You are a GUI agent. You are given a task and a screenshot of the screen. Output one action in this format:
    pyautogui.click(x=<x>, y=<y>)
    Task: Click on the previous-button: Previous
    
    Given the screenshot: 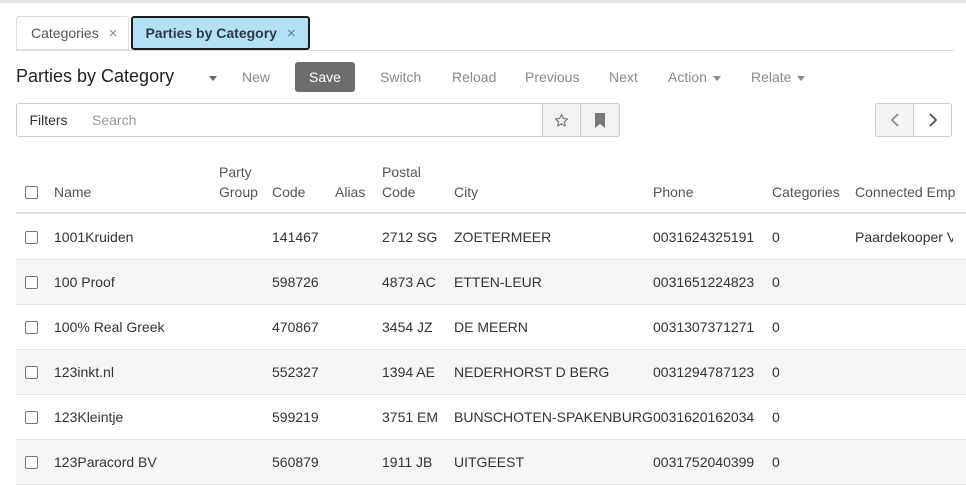 What is the action you would take?
    pyautogui.click(x=552, y=77)
    